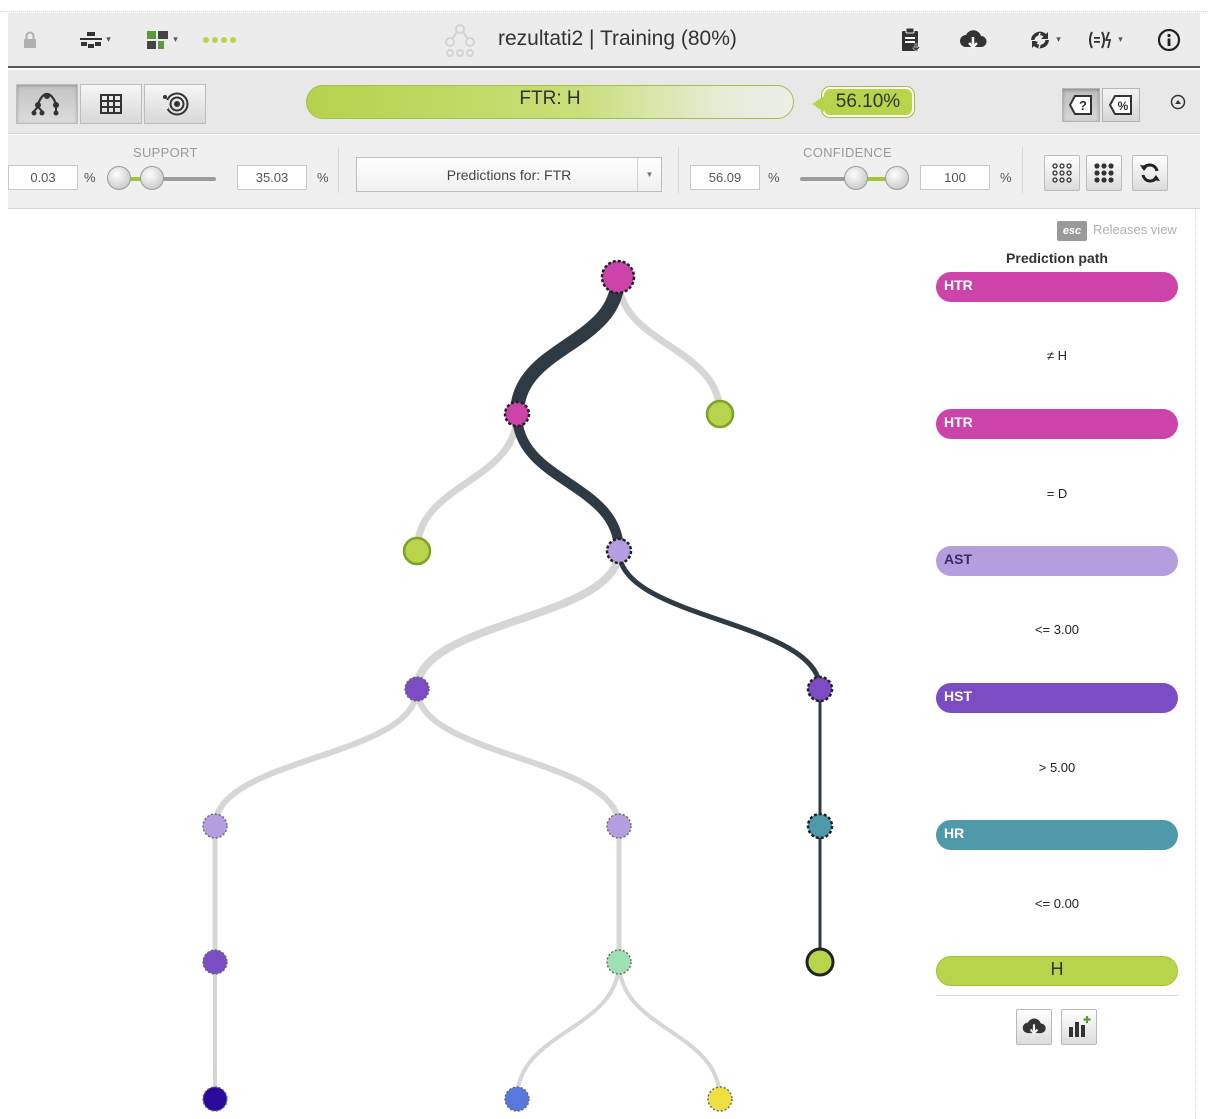  What do you see at coordinates (1057, 355) in the screenshot?
I see `path-step-condition: ≠ H` at bounding box center [1057, 355].